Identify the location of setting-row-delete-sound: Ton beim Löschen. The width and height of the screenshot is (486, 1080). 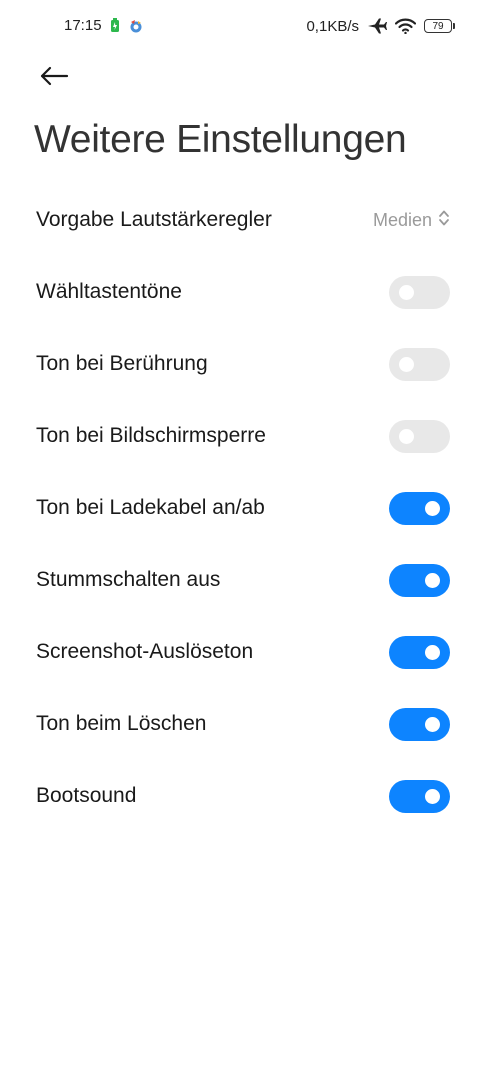
(243, 724).